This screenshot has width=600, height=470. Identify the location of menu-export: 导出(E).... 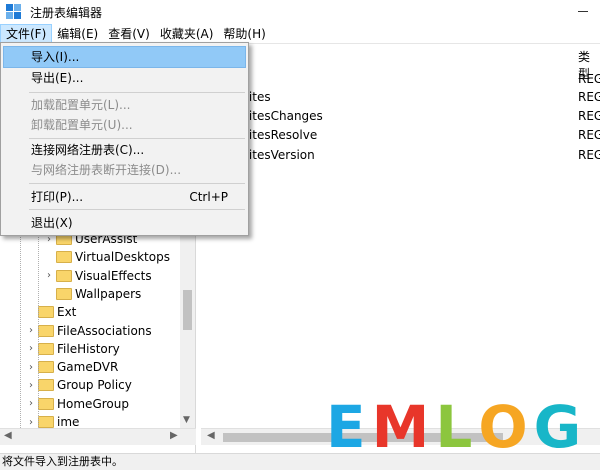
(124, 78).